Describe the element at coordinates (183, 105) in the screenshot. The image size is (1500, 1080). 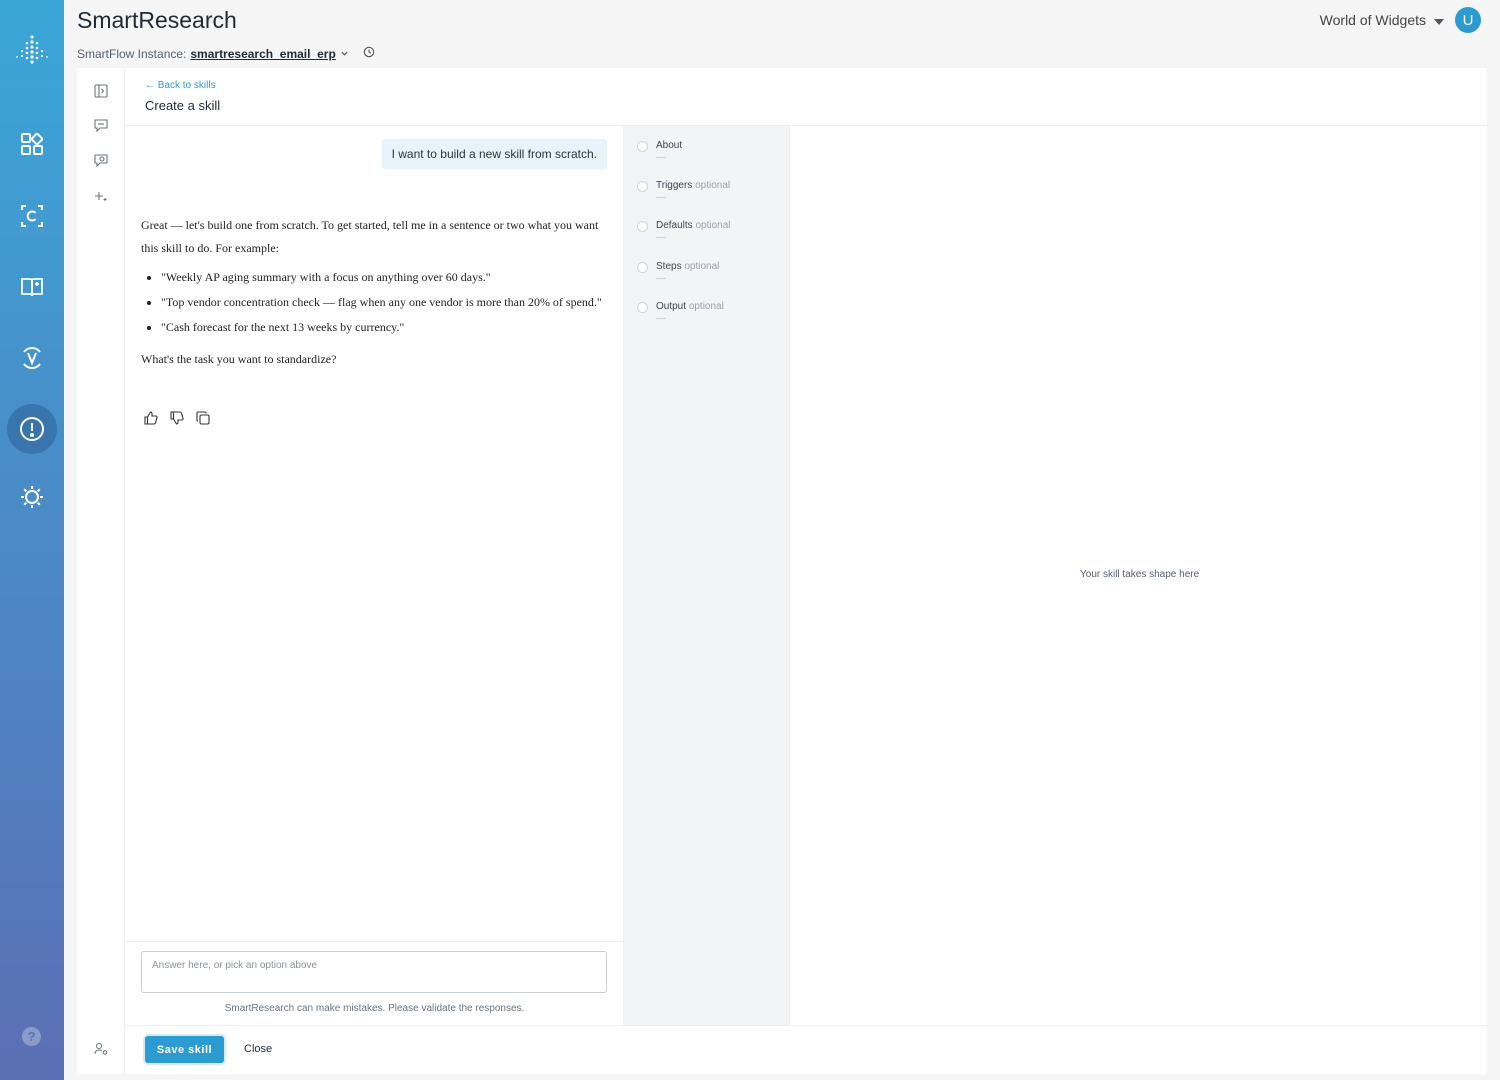
I see `page-title: Create a skill` at that location.